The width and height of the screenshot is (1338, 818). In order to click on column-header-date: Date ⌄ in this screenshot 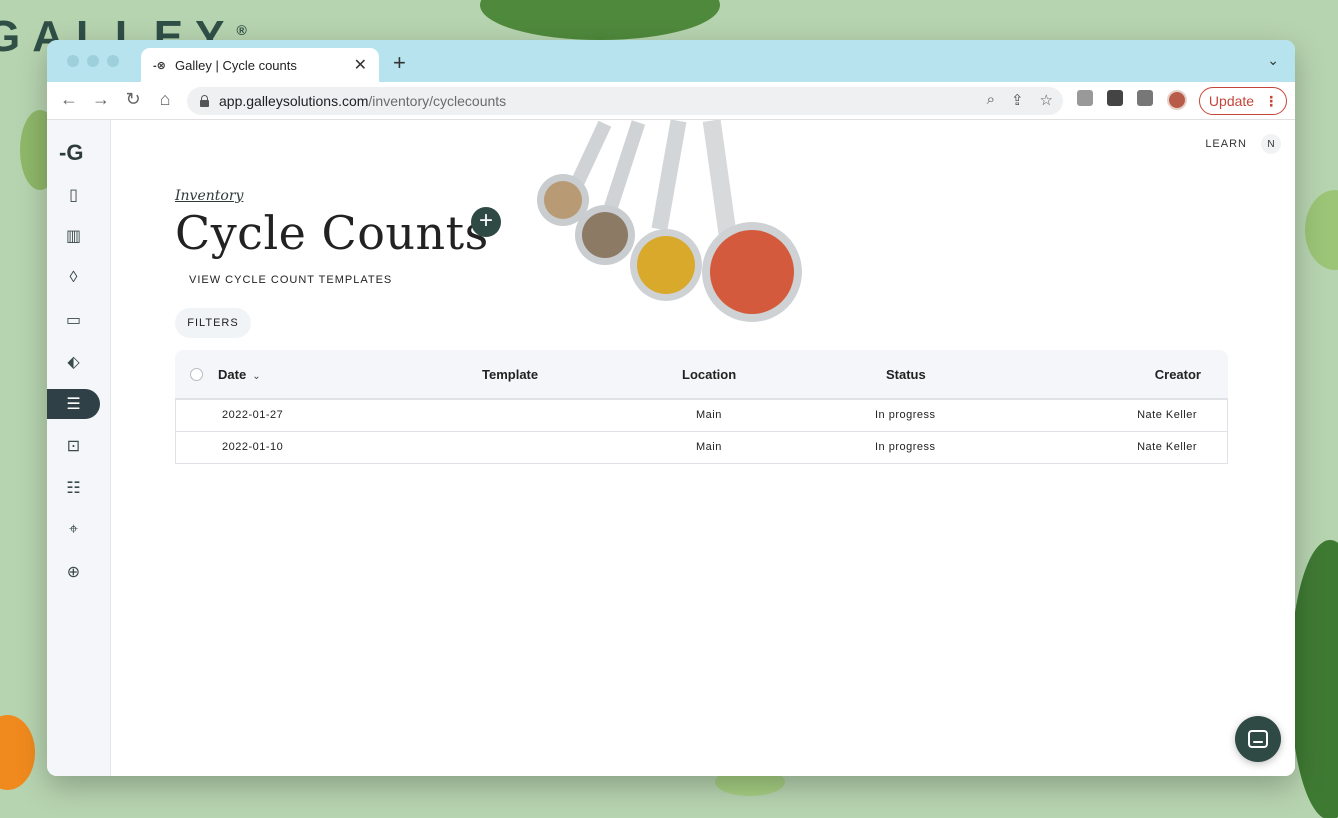, I will do `click(239, 374)`.